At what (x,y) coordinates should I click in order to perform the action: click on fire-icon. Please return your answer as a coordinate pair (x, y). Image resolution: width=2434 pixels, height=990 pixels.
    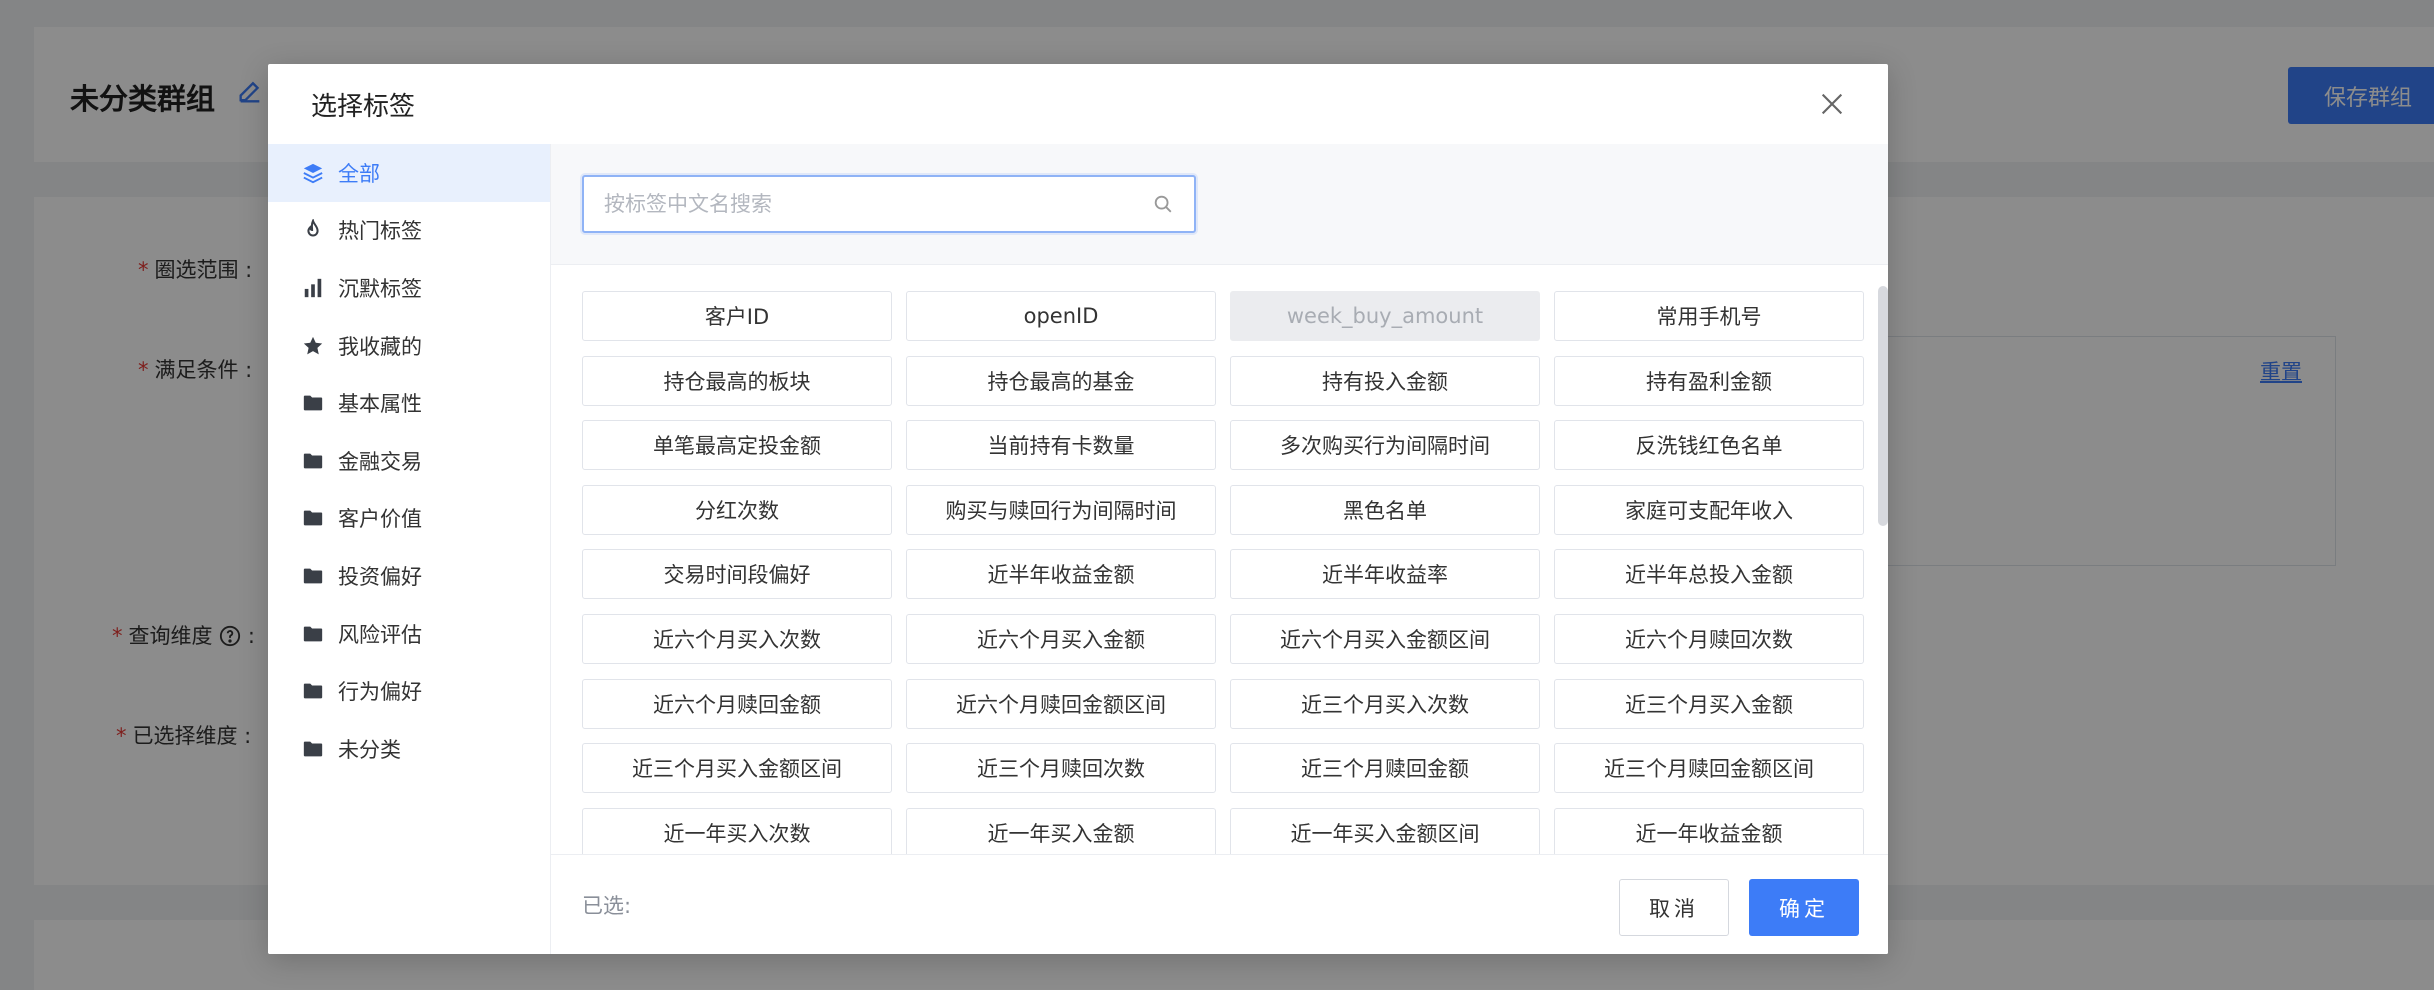
    Looking at the image, I should click on (313, 230).